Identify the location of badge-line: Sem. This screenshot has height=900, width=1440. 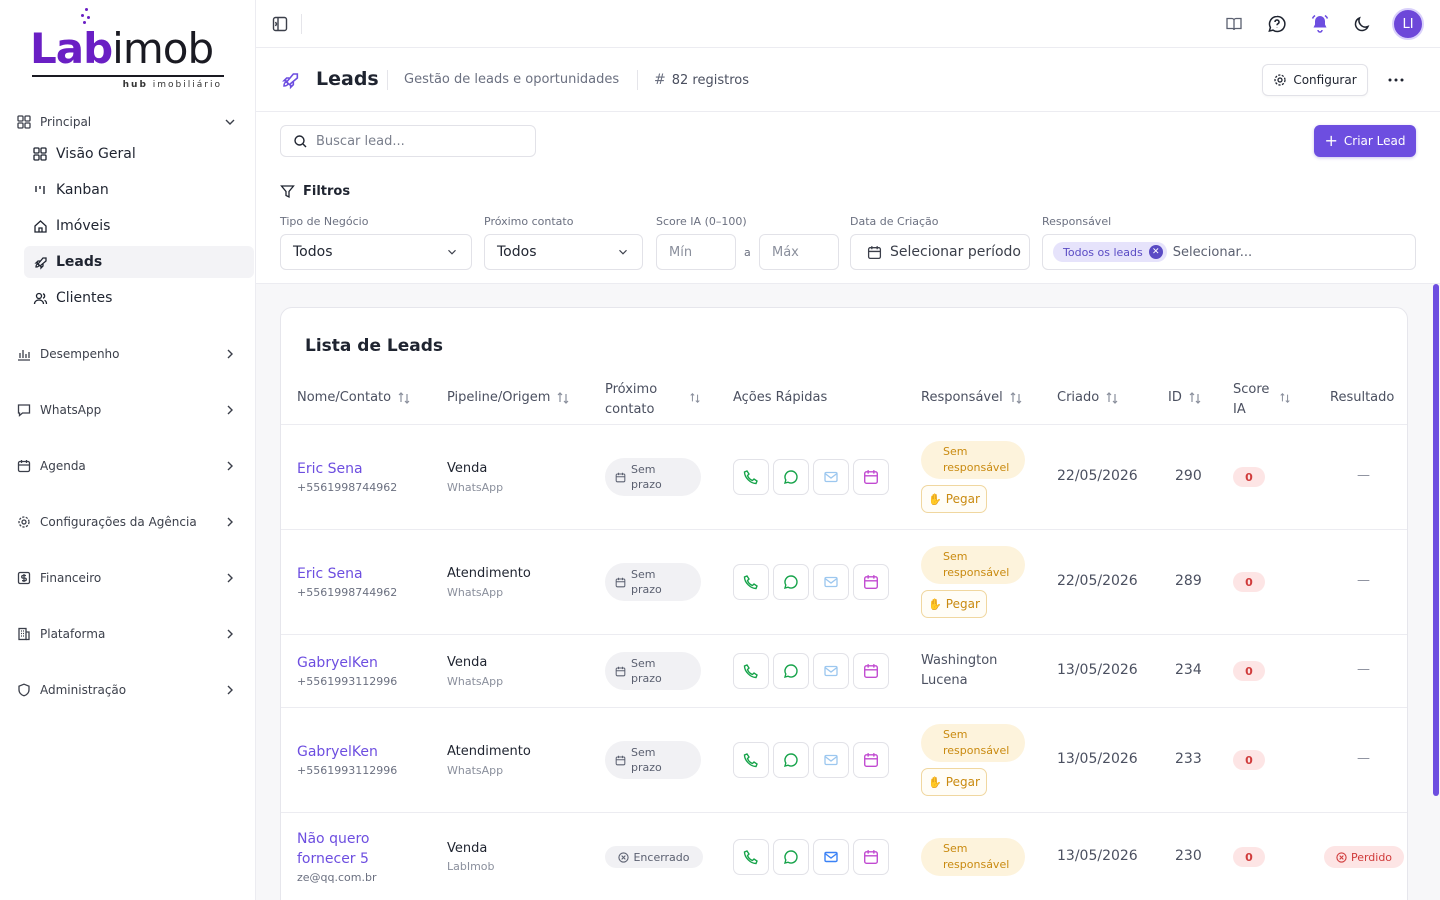
(955, 451).